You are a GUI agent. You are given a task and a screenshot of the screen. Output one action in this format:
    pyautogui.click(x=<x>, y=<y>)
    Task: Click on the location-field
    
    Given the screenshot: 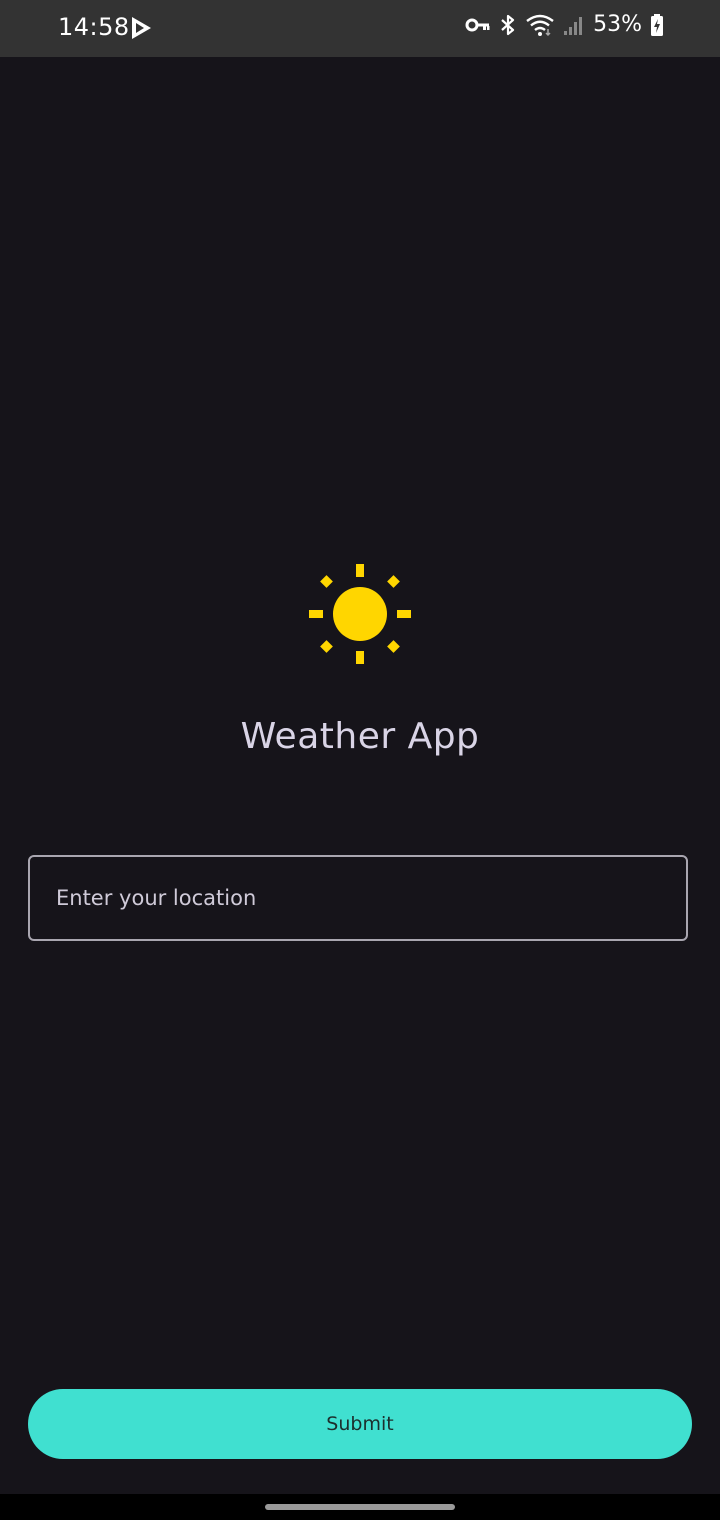 What is the action you would take?
    pyautogui.click(x=358, y=898)
    